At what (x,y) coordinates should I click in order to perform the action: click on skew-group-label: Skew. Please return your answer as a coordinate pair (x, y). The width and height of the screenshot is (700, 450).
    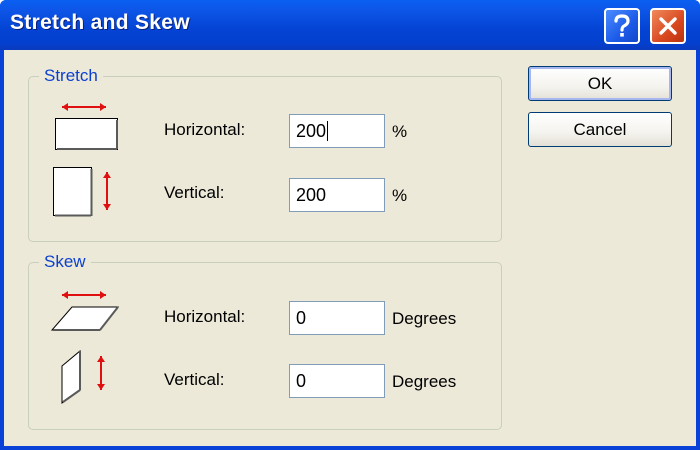
    Looking at the image, I should click on (65, 262).